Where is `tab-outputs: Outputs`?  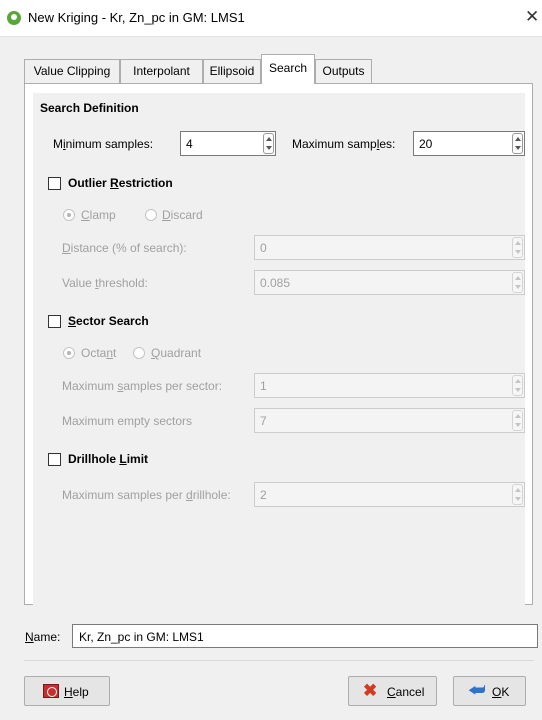 tab-outputs: Outputs is located at coordinates (343, 71).